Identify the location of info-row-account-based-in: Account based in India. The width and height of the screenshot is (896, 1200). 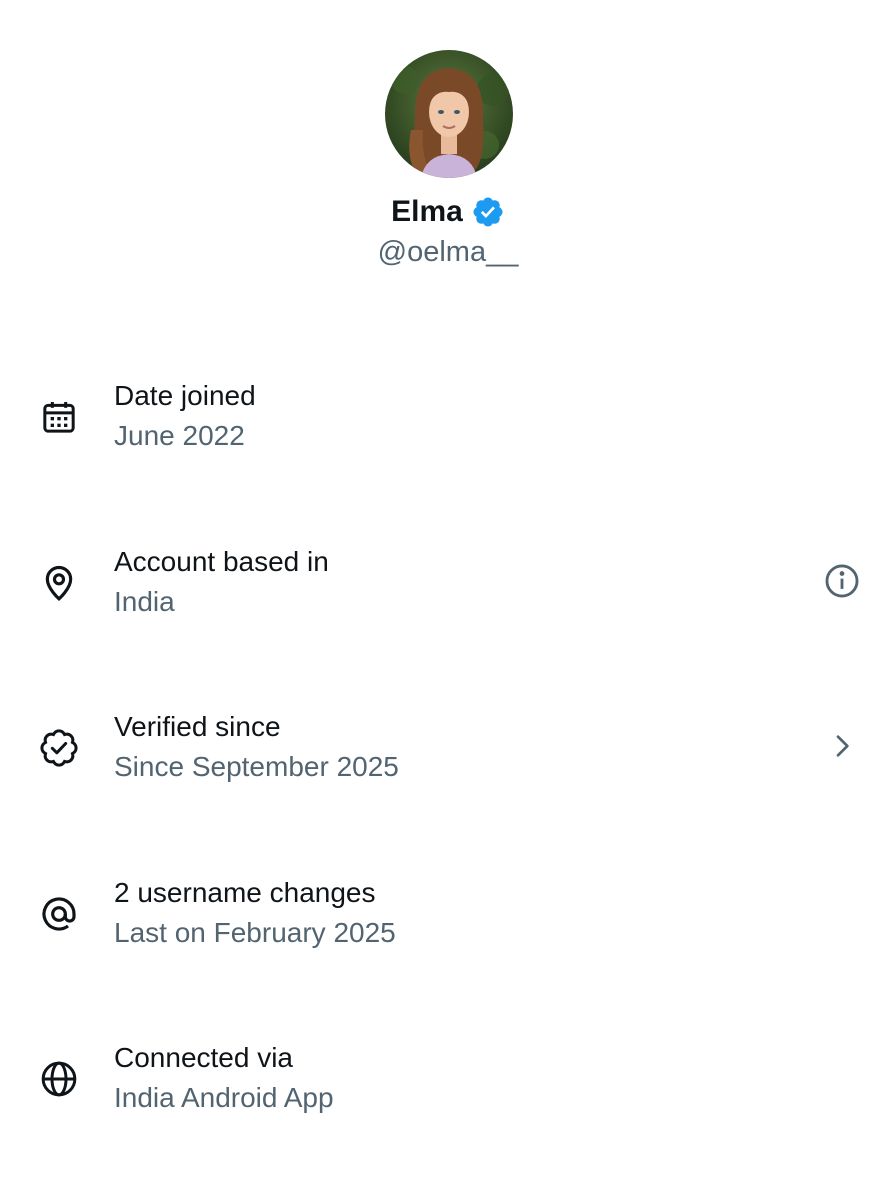
(448, 591).